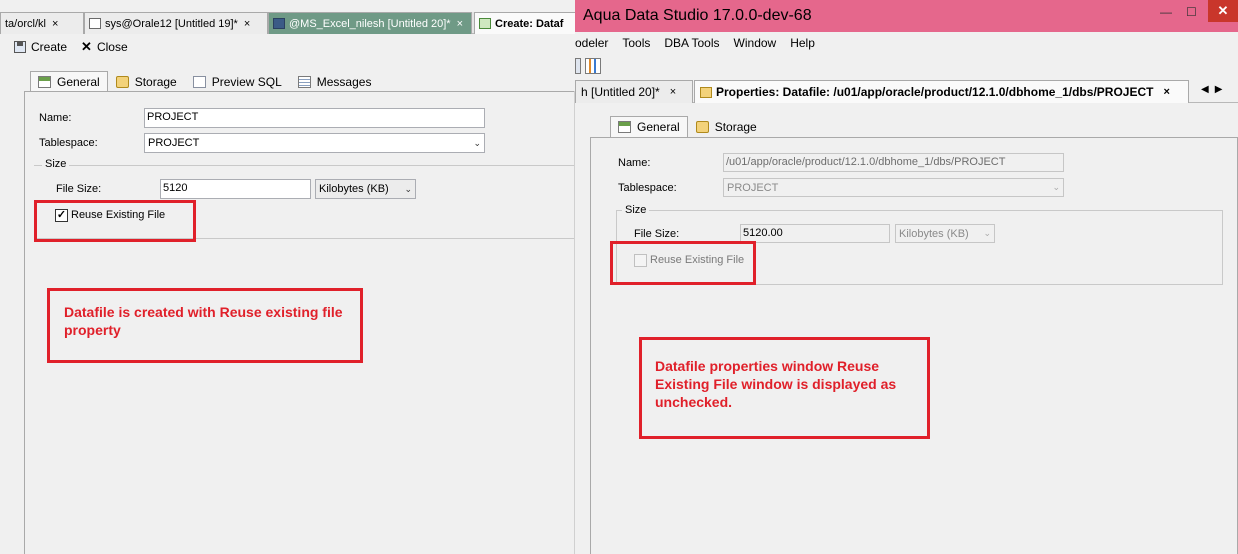  Describe the element at coordinates (593, 66) in the screenshot. I see `chart-icon` at that location.